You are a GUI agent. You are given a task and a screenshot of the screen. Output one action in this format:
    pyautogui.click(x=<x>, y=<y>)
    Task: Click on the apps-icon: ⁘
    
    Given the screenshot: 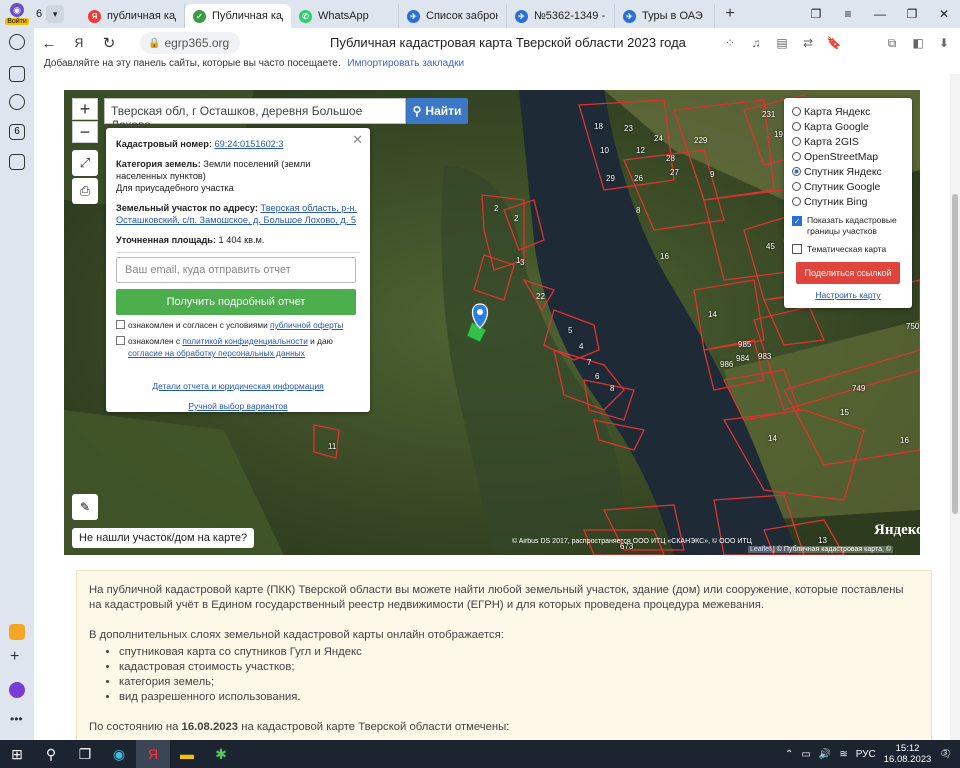 What is the action you would take?
    pyautogui.click(x=730, y=43)
    